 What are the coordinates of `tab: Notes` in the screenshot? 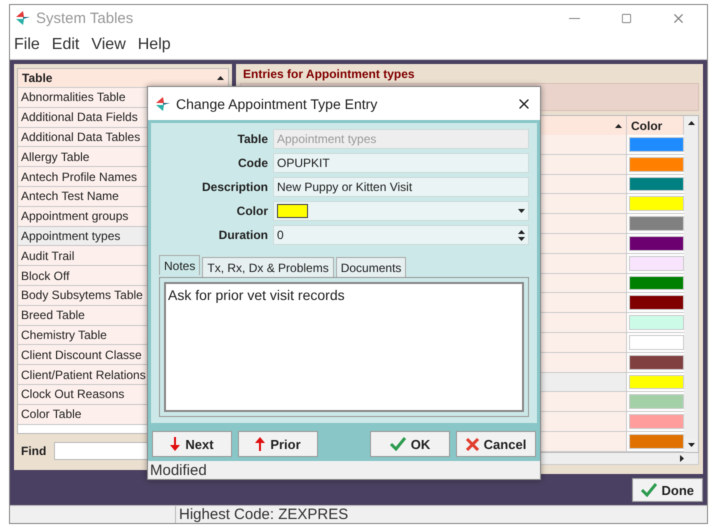 It's located at (179, 265).